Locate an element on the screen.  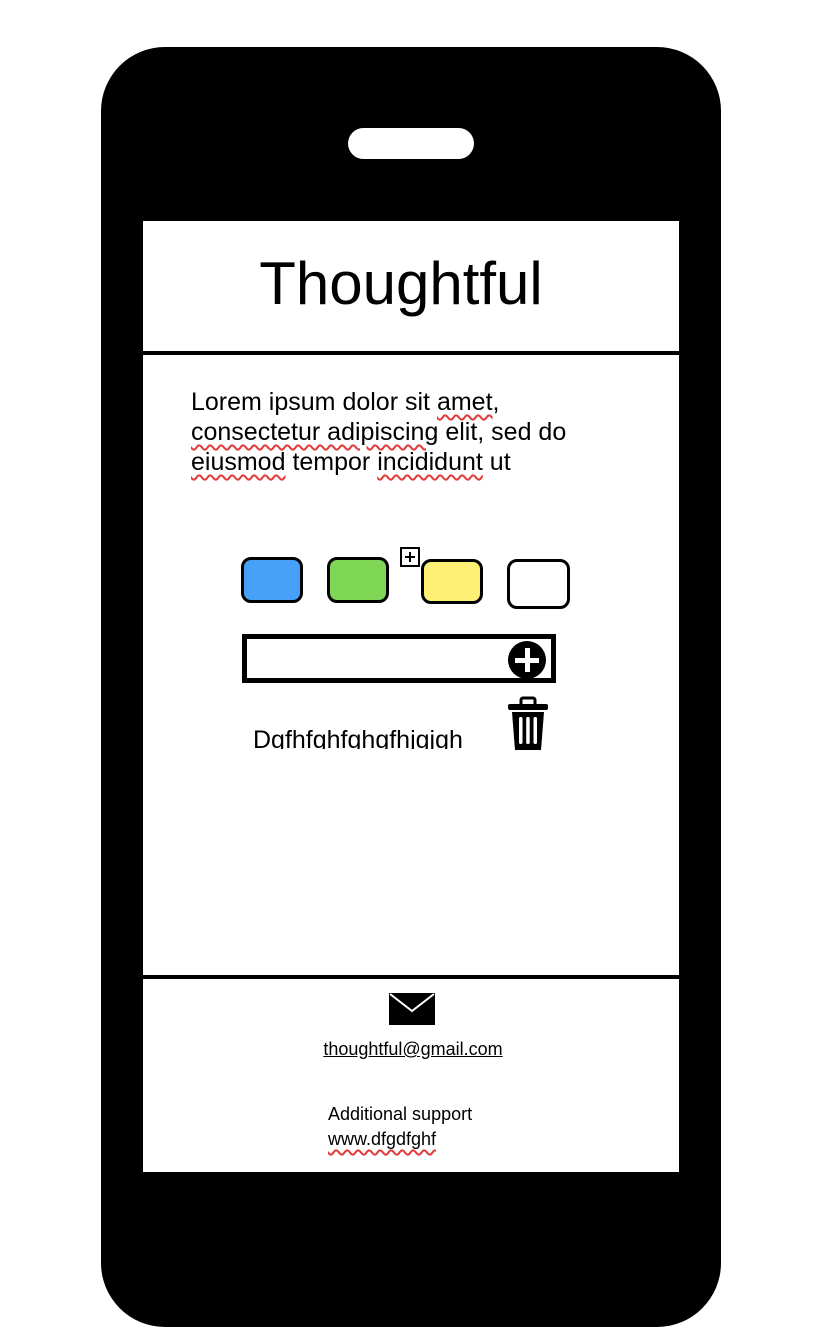
plus-circle-icon is located at coordinates (527, 660).